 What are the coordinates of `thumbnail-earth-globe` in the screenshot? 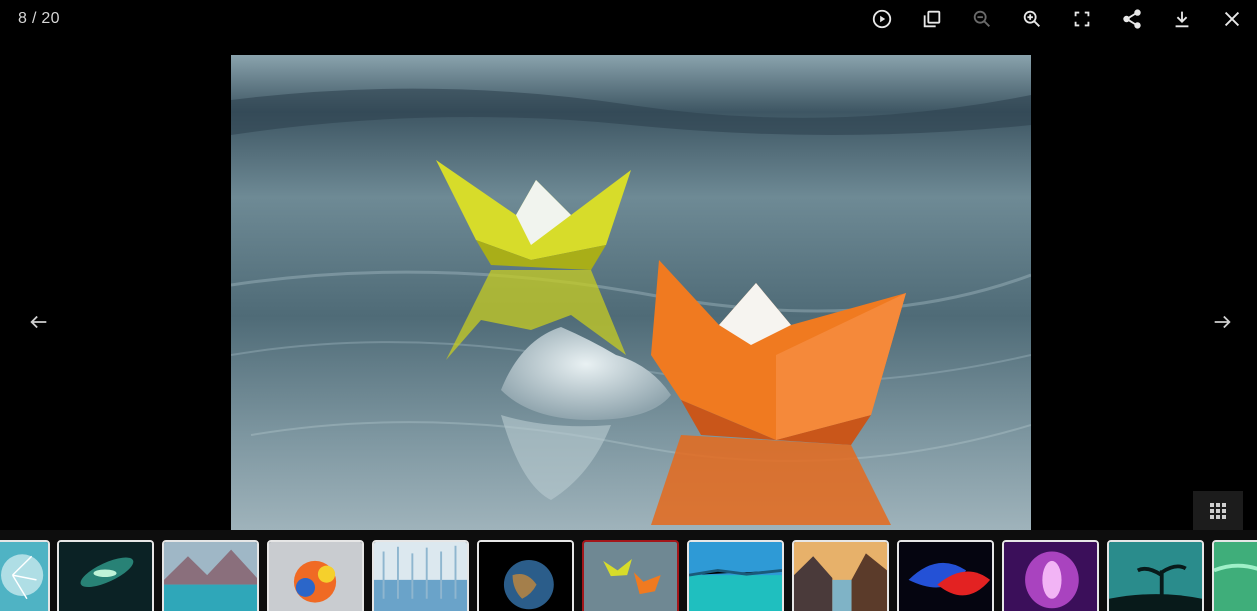 It's located at (525, 575).